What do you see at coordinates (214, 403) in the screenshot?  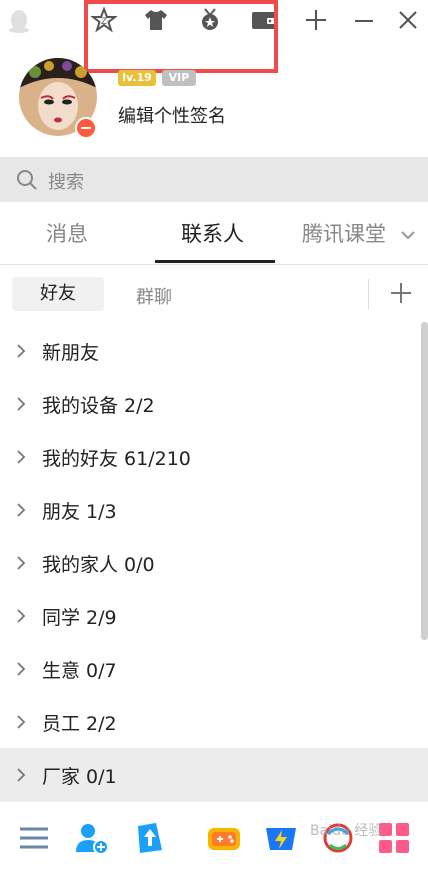 I see `group-row-my-devices: 我的设备 2/2` at bounding box center [214, 403].